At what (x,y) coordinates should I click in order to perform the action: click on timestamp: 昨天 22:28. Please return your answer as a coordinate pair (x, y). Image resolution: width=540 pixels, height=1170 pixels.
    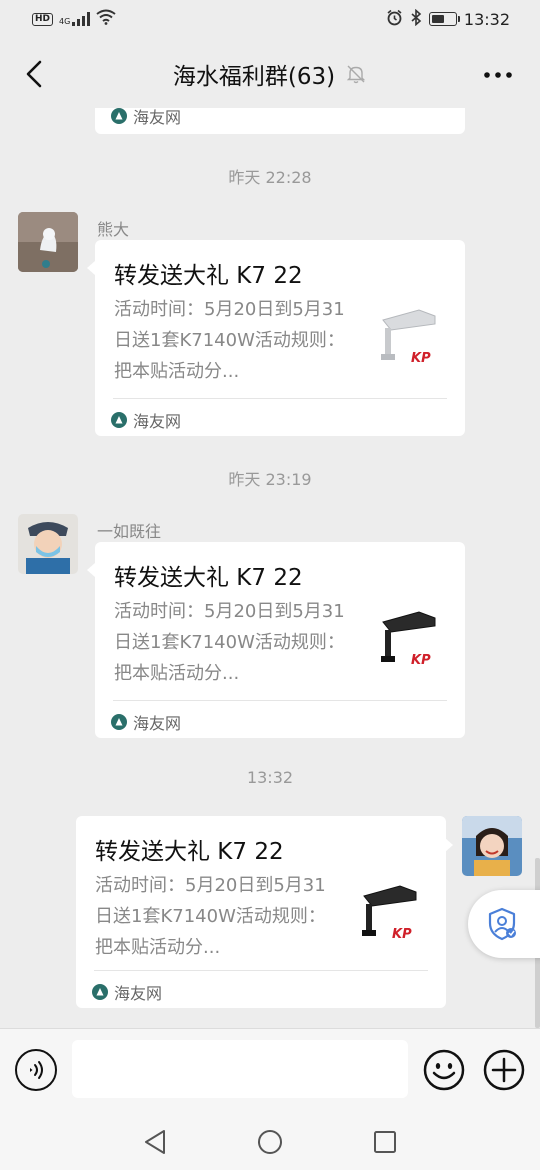
    Looking at the image, I should click on (270, 177).